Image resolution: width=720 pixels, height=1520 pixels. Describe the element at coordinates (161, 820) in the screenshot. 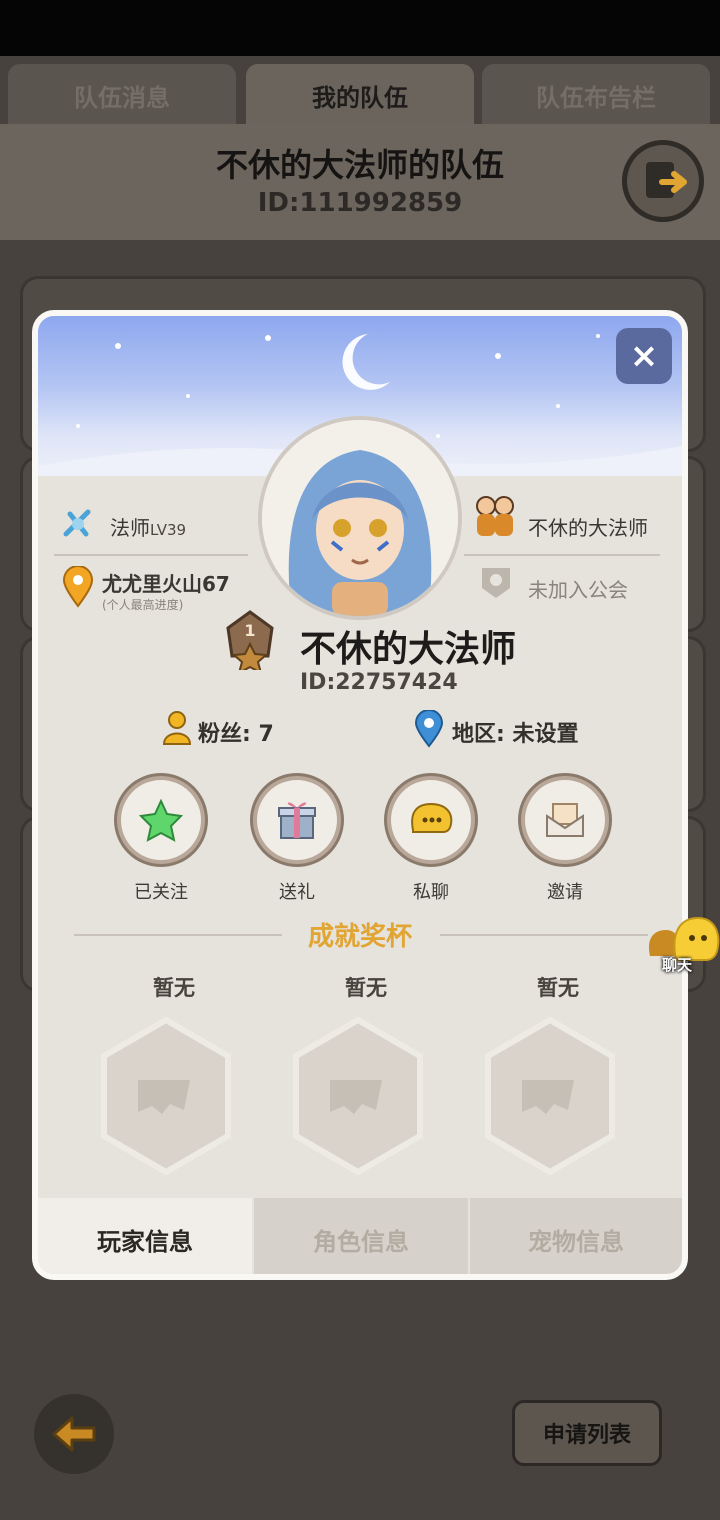

I see `star-icon` at that location.